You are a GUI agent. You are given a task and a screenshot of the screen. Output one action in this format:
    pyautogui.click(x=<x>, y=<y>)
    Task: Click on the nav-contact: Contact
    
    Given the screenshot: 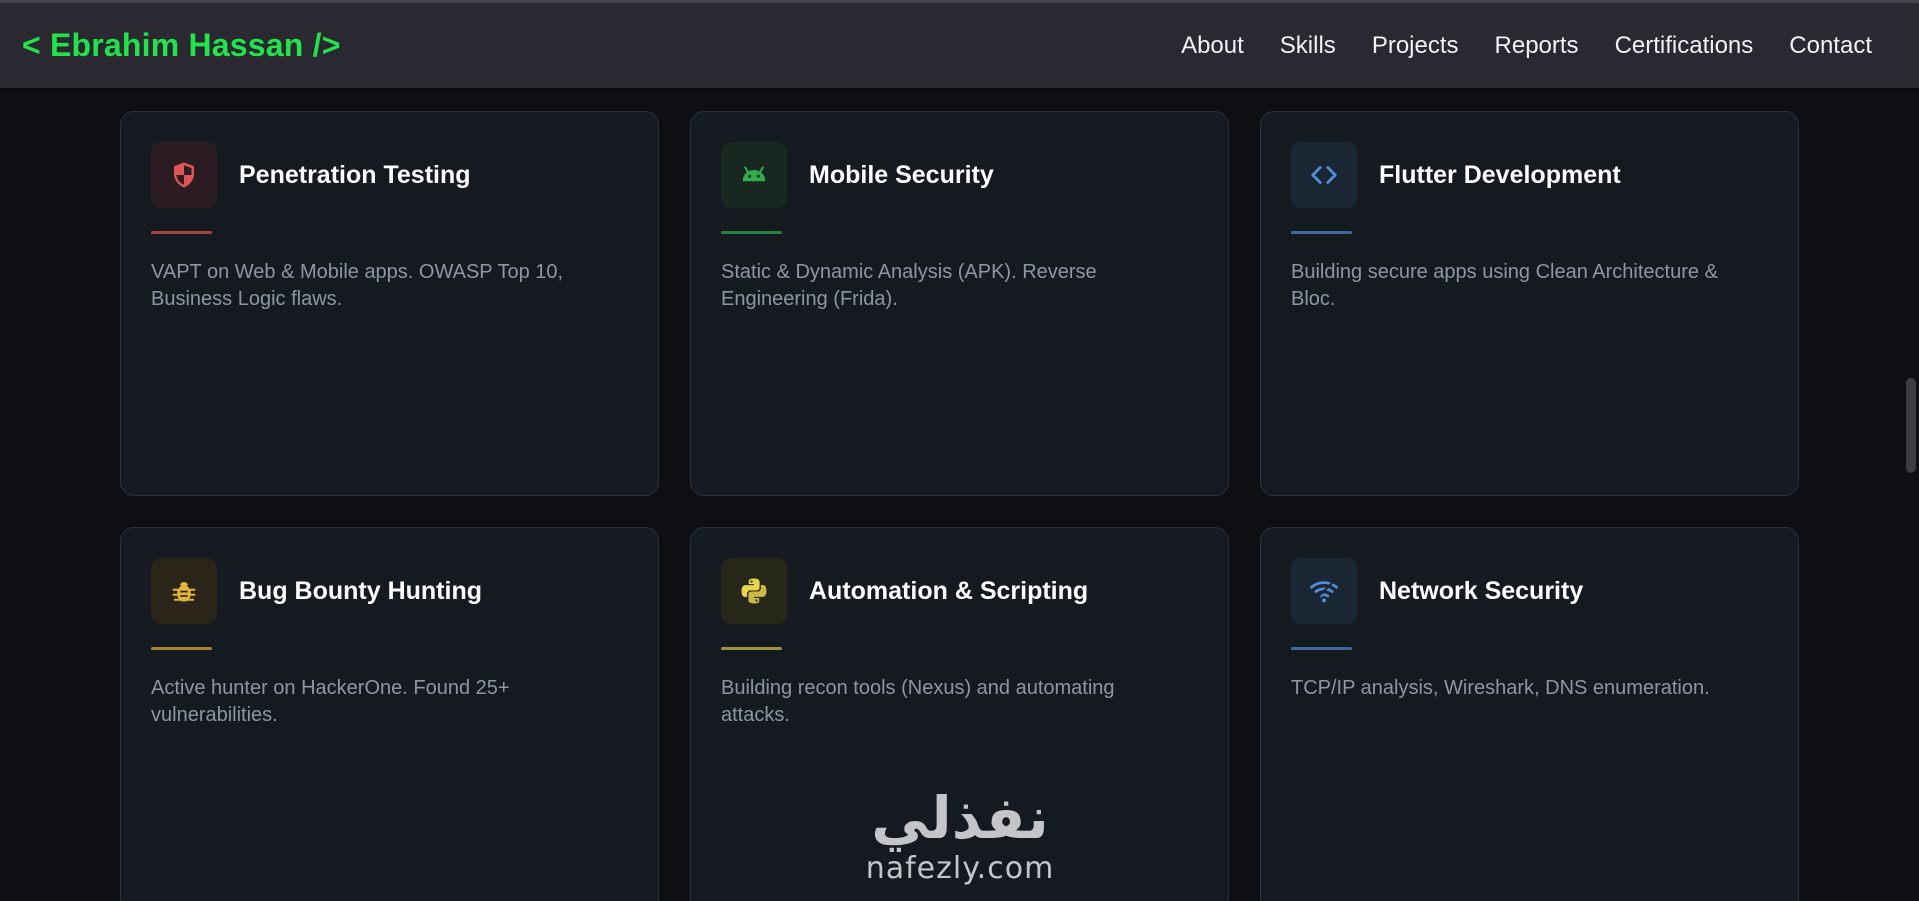 What is the action you would take?
    pyautogui.click(x=1830, y=46)
    